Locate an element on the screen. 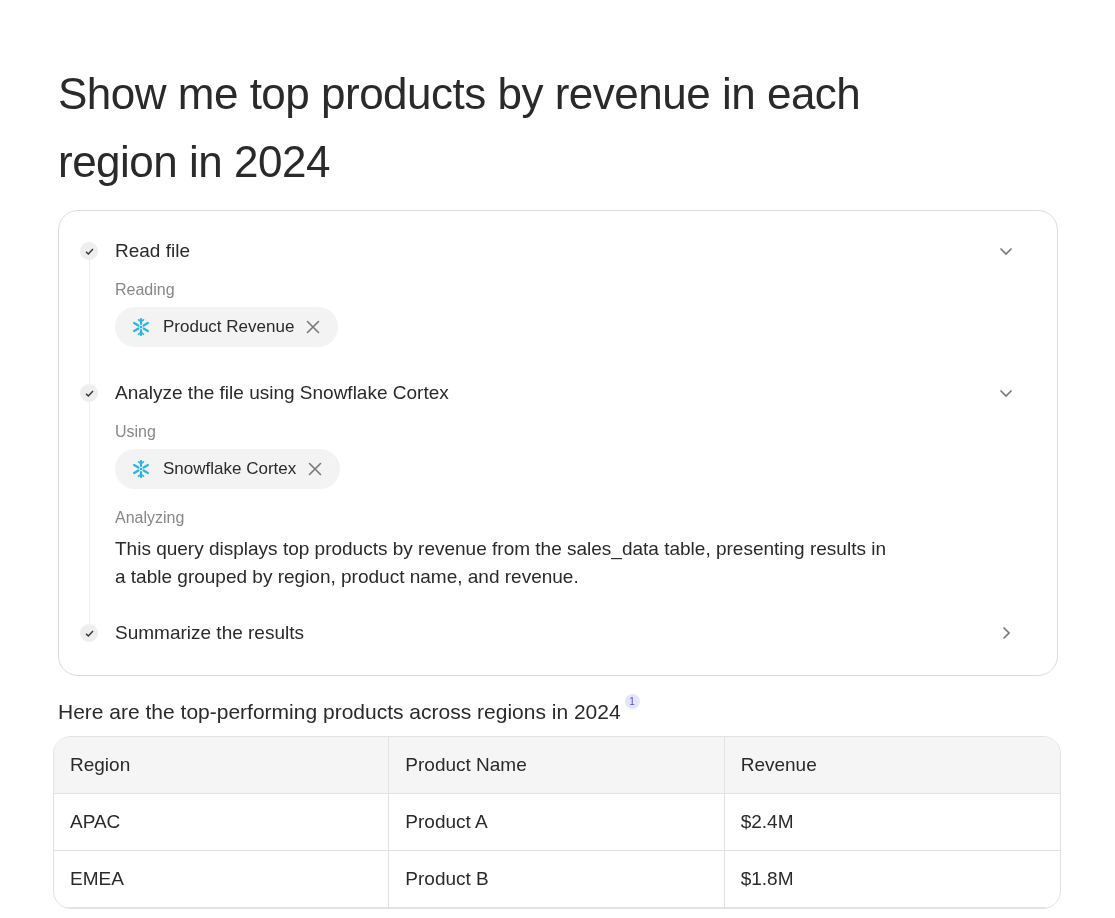 This screenshot has height=918, width=1115. table-cell: Product B is located at coordinates (557, 879).